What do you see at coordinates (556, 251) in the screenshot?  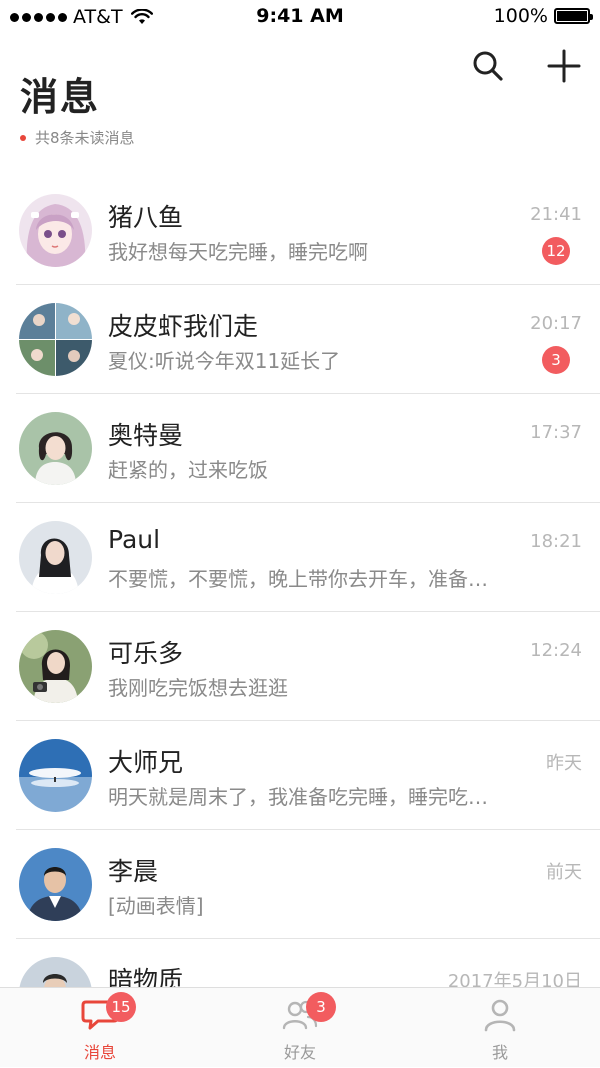 I see `unread-badge: 12` at bounding box center [556, 251].